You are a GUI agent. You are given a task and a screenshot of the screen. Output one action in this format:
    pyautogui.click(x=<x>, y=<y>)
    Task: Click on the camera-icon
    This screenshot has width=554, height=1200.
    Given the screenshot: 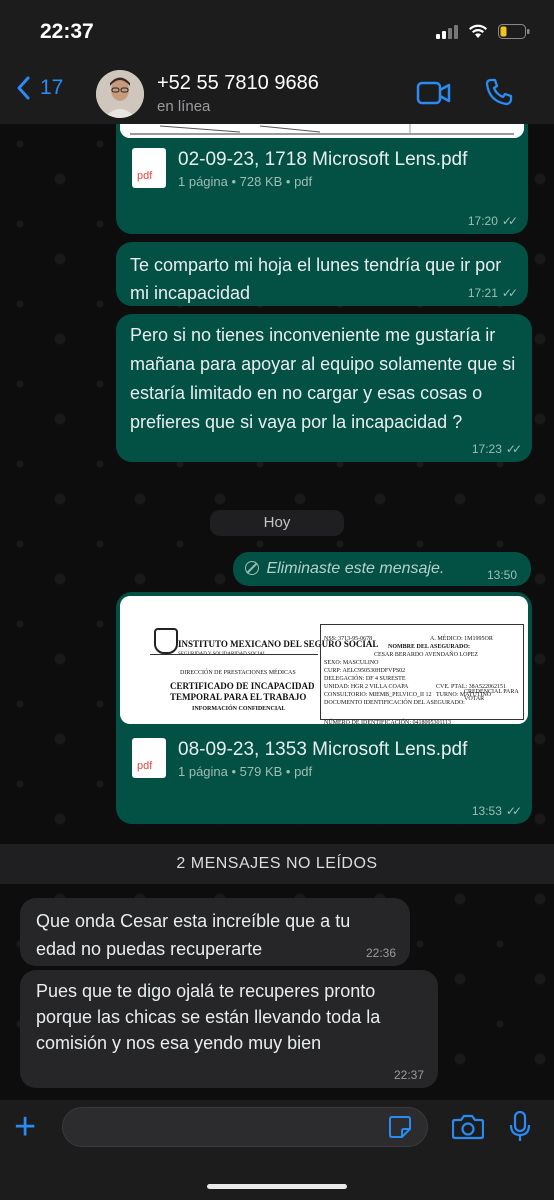 What is the action you would take?
    pyautogui.click(x=468, y=1127)
    